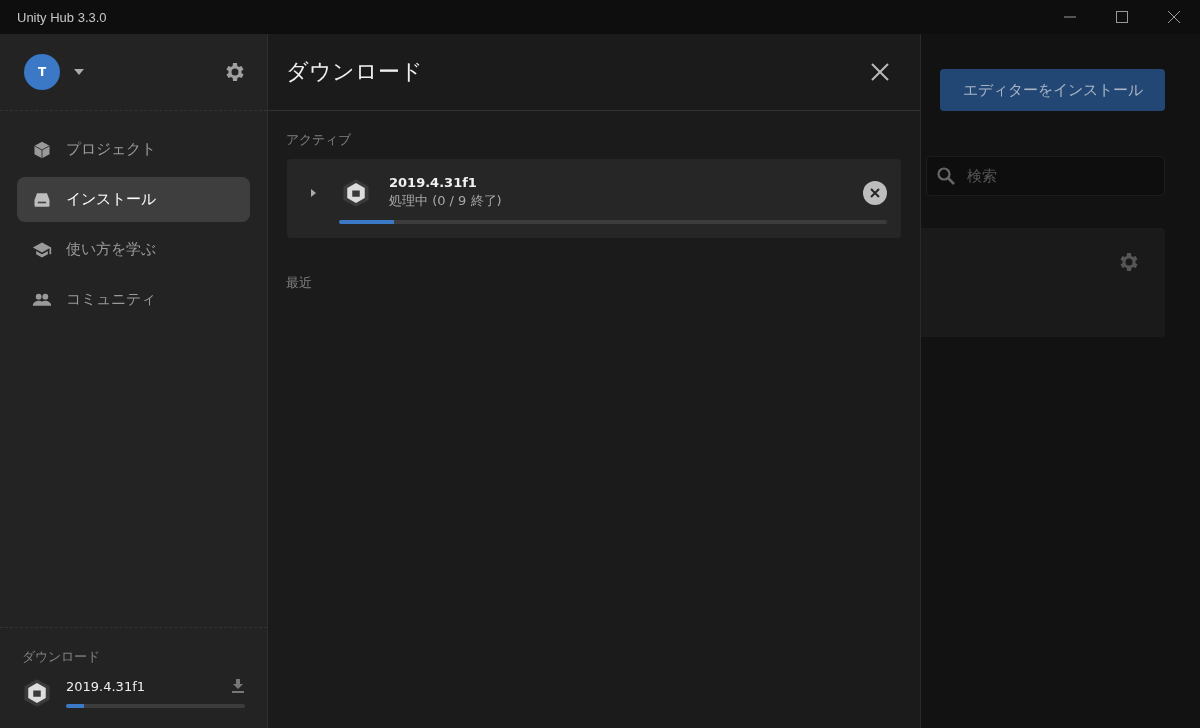 The height and width of the screenshot is (728, 1200). What do you see at coordinates (299, 283) in the screenshot?
I see `section-heading: 最近` at bounding box center [299, 283].